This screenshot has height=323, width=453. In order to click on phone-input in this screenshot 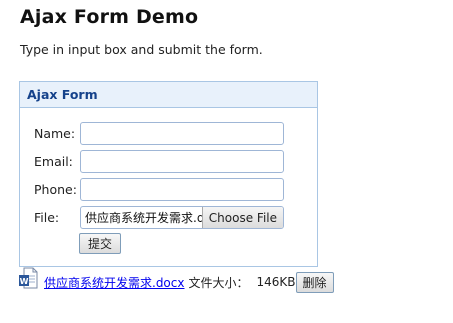, I will do `click(182, 189)`.